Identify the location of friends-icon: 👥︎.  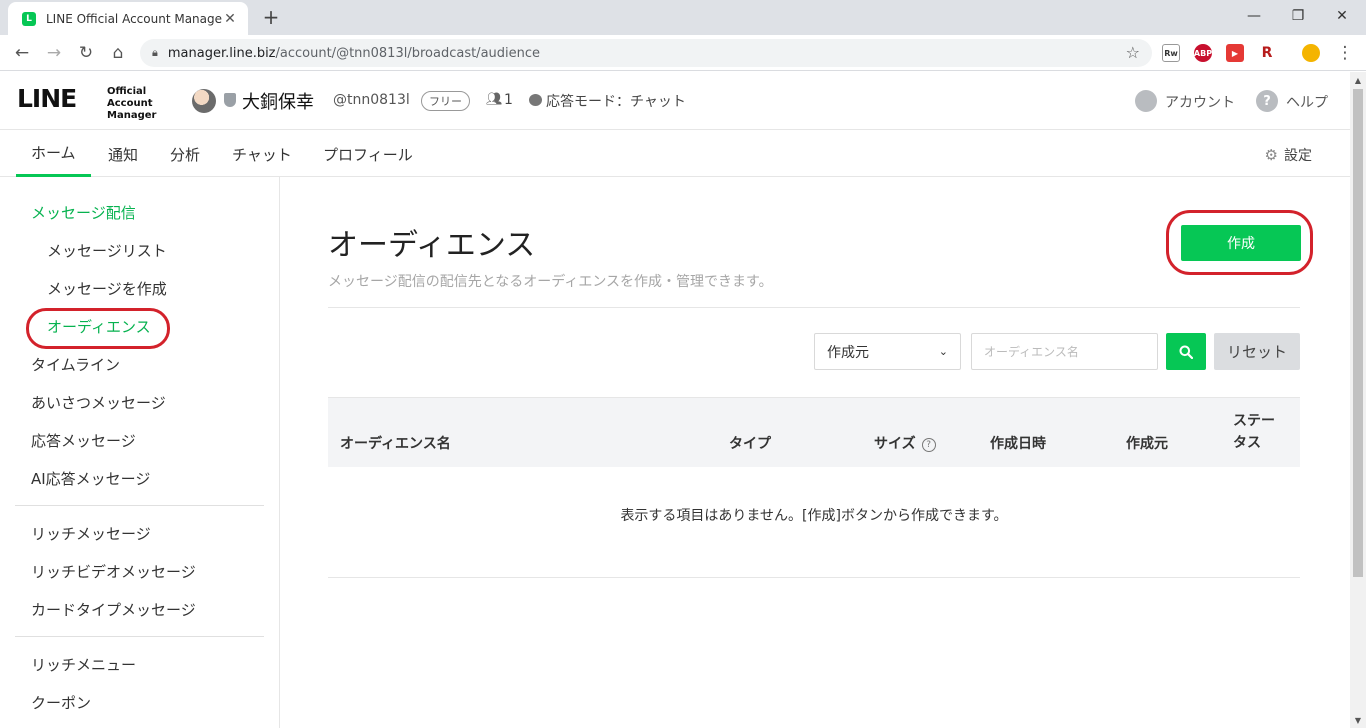
(494, 99).